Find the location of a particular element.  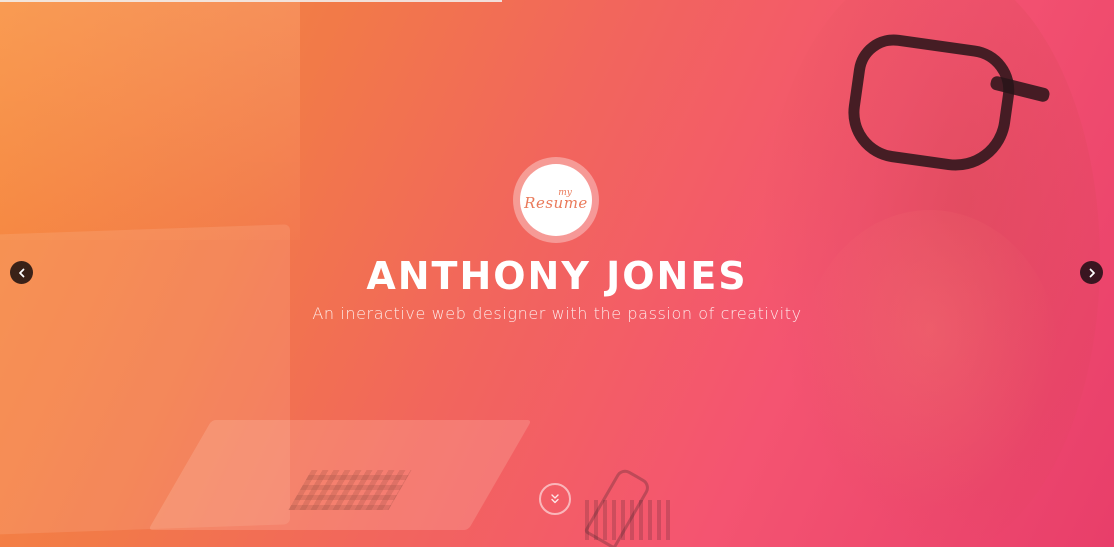

background-glasses-bridge is located at coordinates (1020, 89).